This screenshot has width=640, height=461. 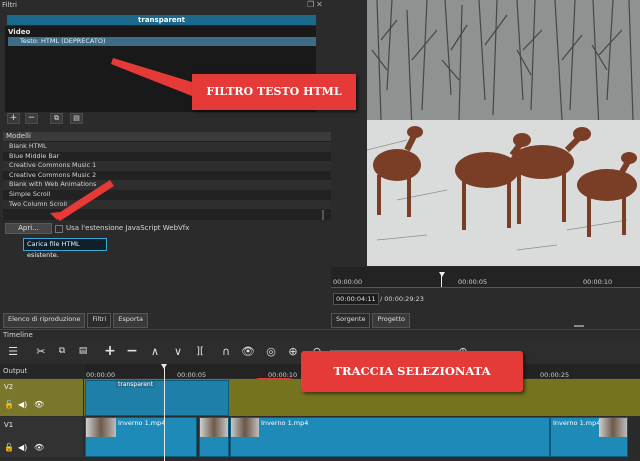 What do you see at coordinates (155, 351) in the screenshot?
I see `lift-icon: ∧` at bounding box center [155, 351].